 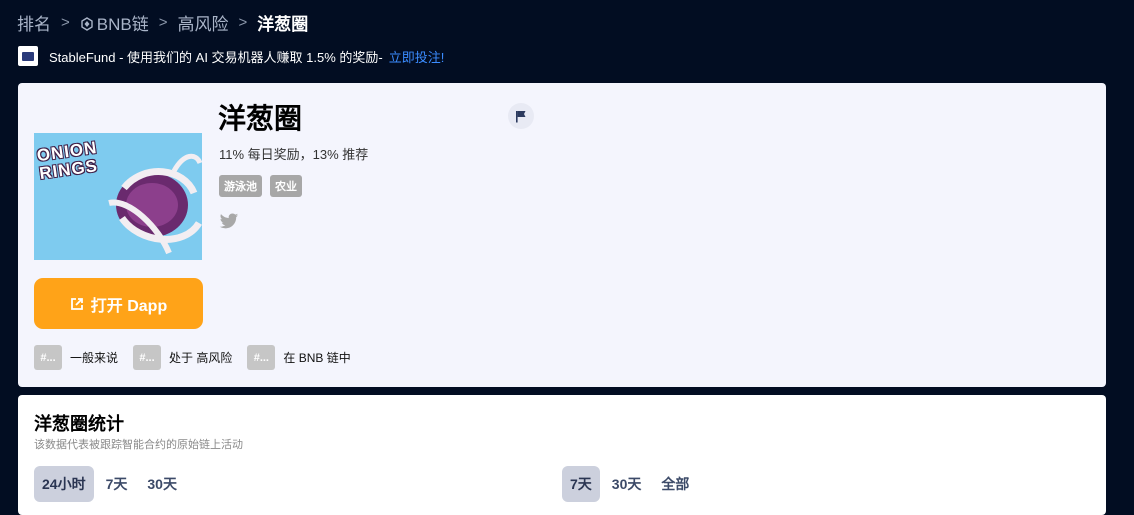 I want to click on breadcrumb-bnb-chain-label: BNB链, so click(x=122, y=24).